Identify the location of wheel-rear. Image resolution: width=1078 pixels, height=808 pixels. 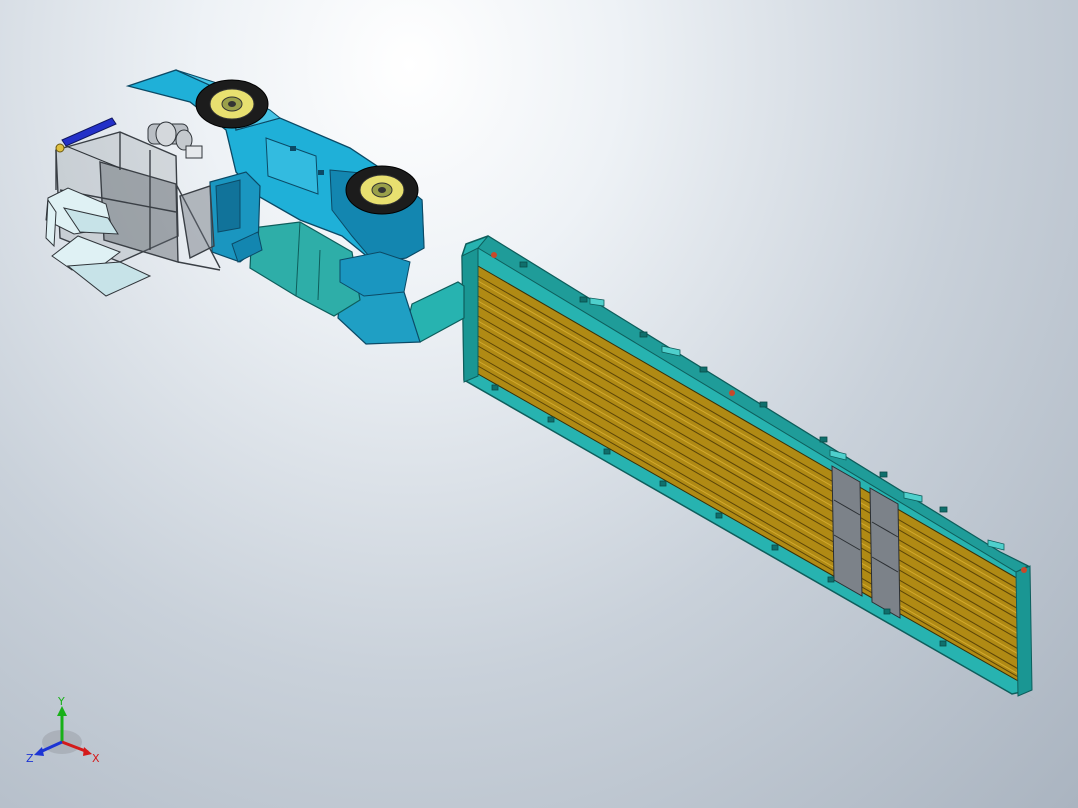
(232, 104).